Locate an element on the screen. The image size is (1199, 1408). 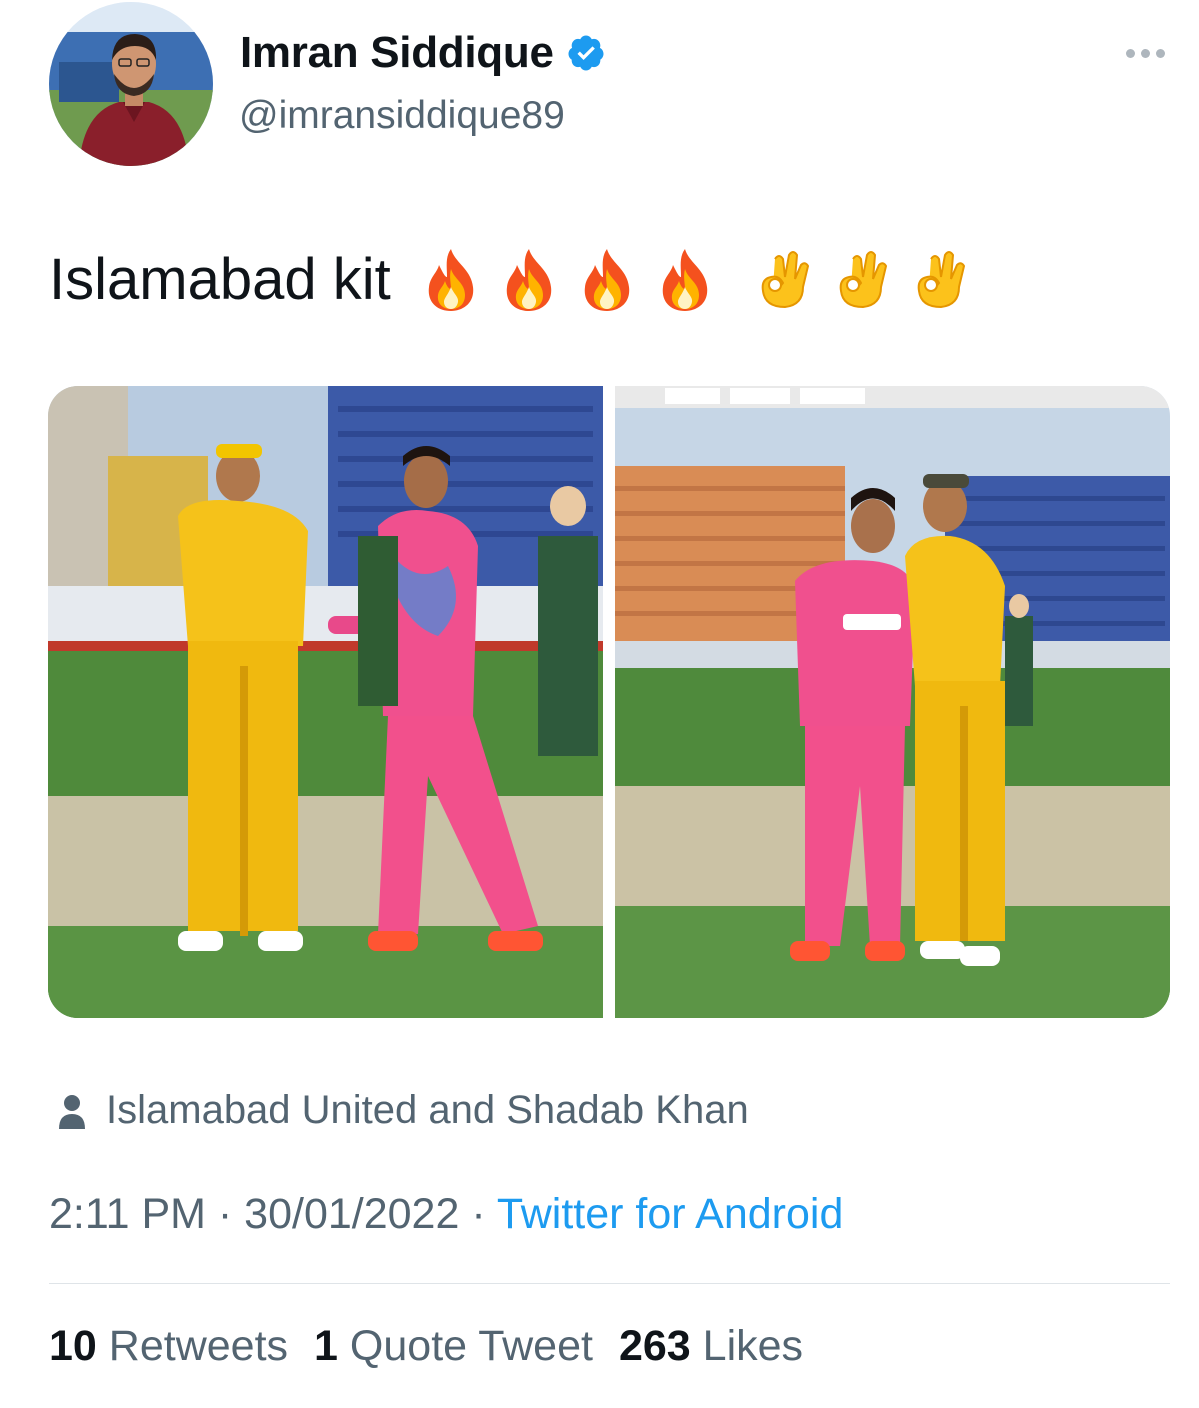
tweet-text-content: Islamabad kit is located at coordinates (220, 279).